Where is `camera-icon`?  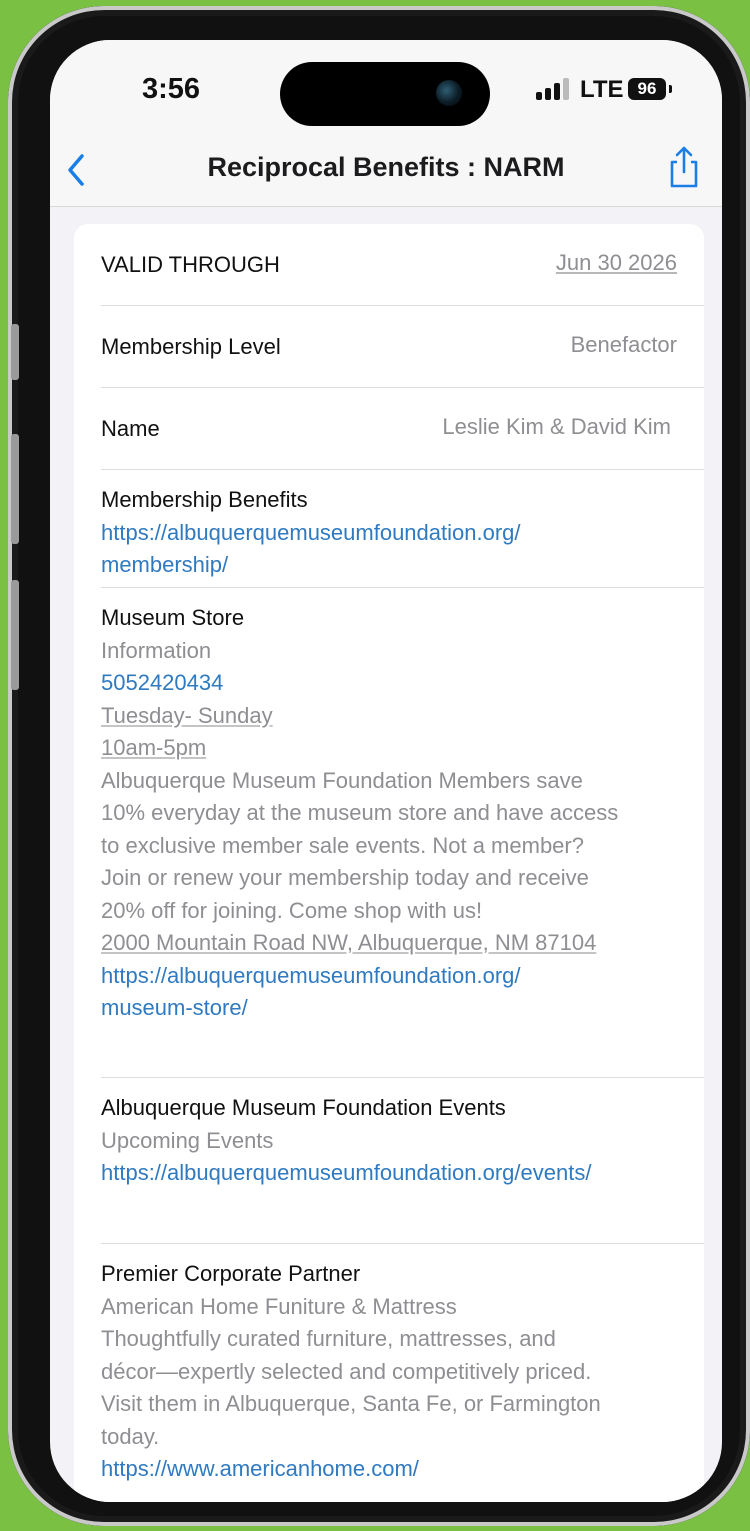 camera-icon is located at coordinates (449, 93).